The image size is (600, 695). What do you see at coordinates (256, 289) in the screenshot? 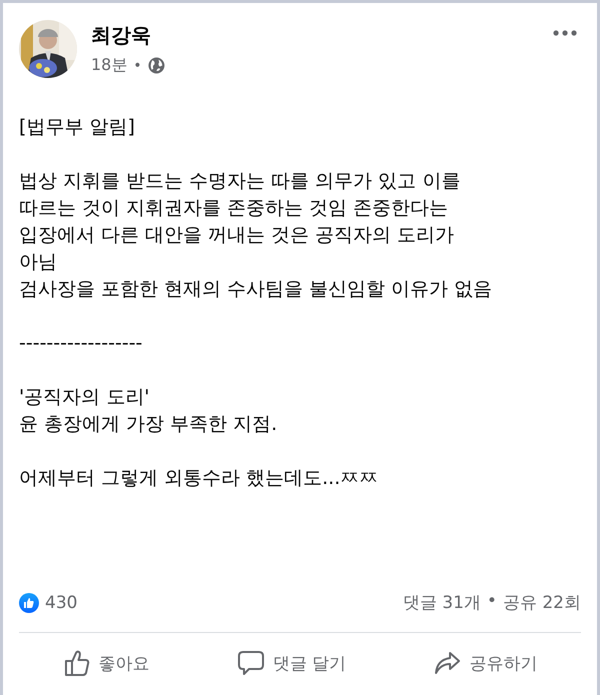
I see `post-text: 검사장을 포함한 현재의 수사팀을 불신임할 이유가 없음` at bounding box center [256, 289].